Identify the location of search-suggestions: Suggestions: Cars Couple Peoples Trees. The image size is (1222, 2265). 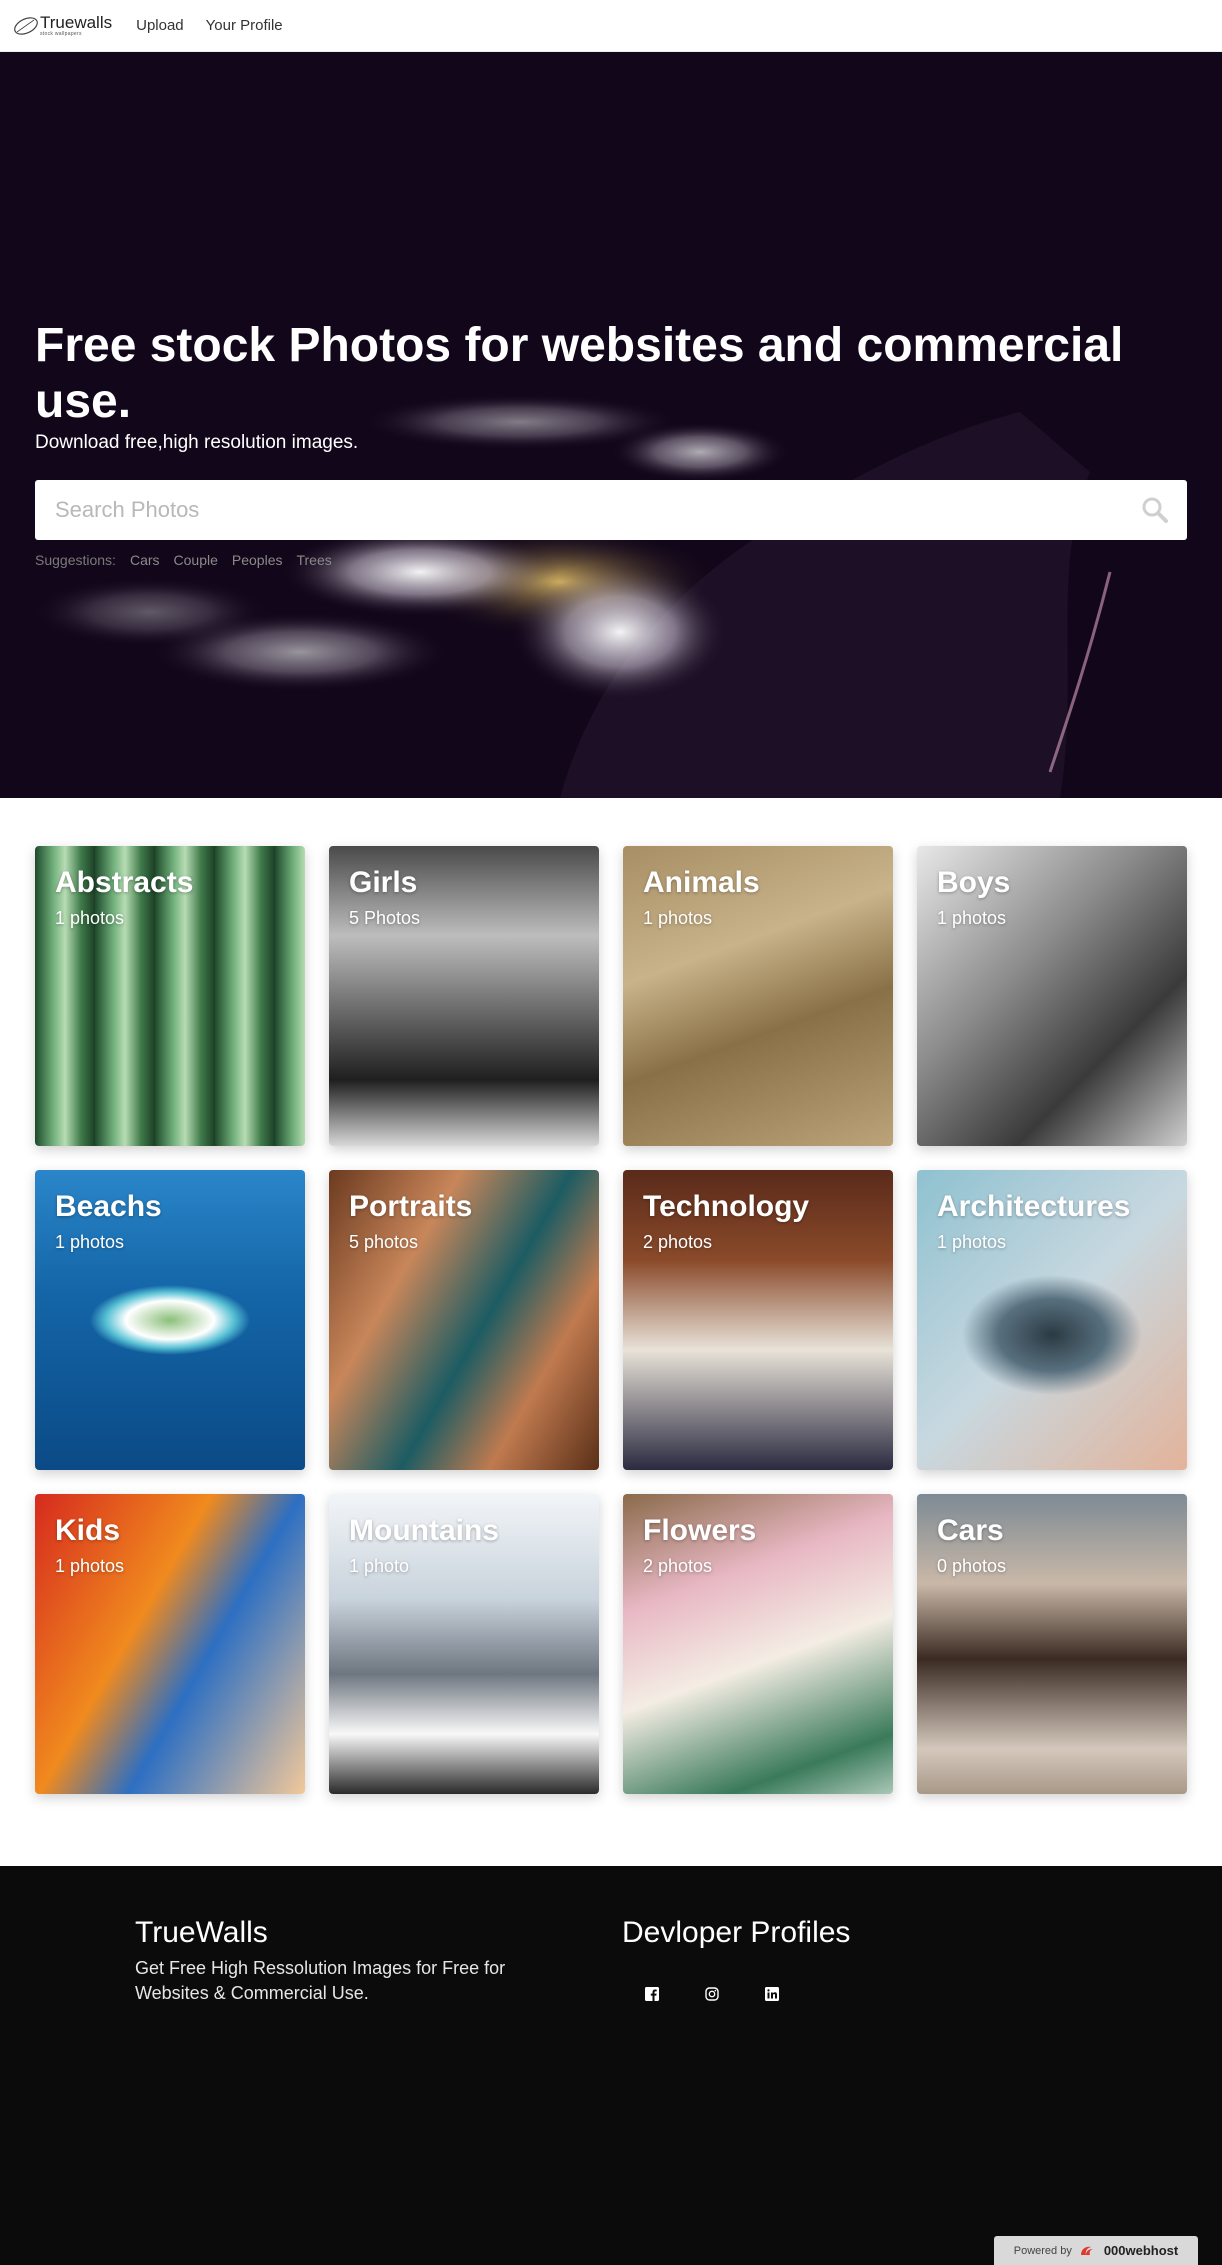
(183, 560).